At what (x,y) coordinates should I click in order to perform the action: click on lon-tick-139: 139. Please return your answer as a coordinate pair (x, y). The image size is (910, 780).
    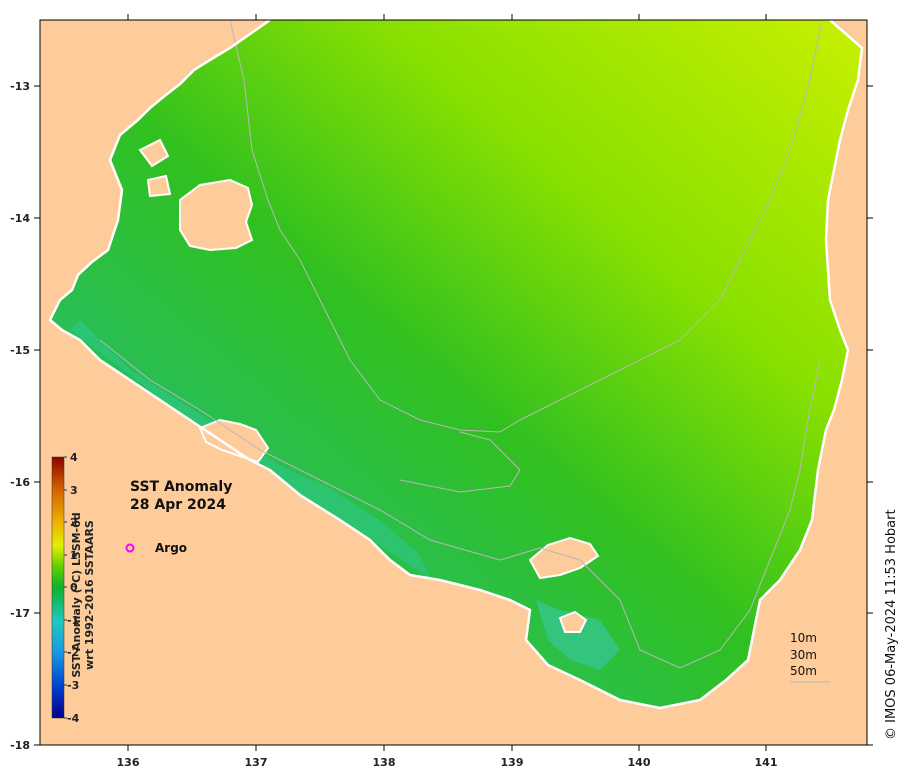
    Looking at the image, I should click on (512, 762).